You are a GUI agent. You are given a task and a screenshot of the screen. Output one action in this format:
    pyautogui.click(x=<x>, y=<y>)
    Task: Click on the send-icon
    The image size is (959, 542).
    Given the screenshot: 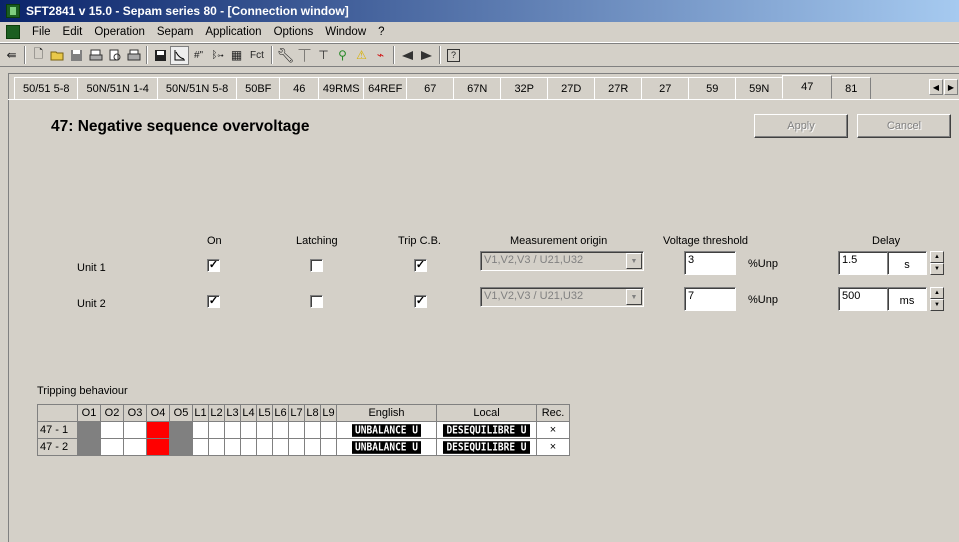 What is the action you would take?
    pyautogui.click(x=407, y=55)
    